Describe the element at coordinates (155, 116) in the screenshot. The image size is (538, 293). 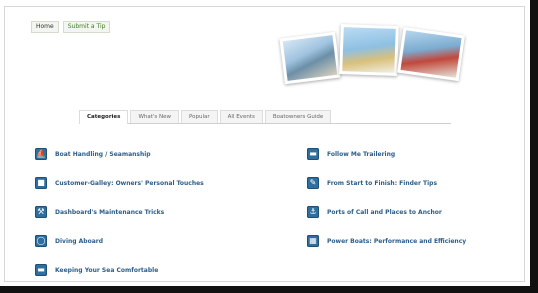
I see `tab-whats-new: What's New` at that location.